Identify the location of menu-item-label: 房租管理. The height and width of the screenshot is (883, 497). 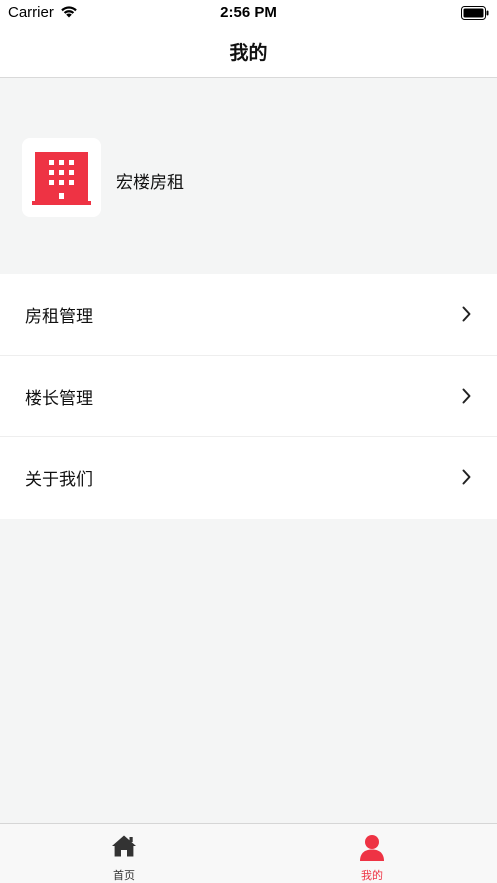
(59, 317).